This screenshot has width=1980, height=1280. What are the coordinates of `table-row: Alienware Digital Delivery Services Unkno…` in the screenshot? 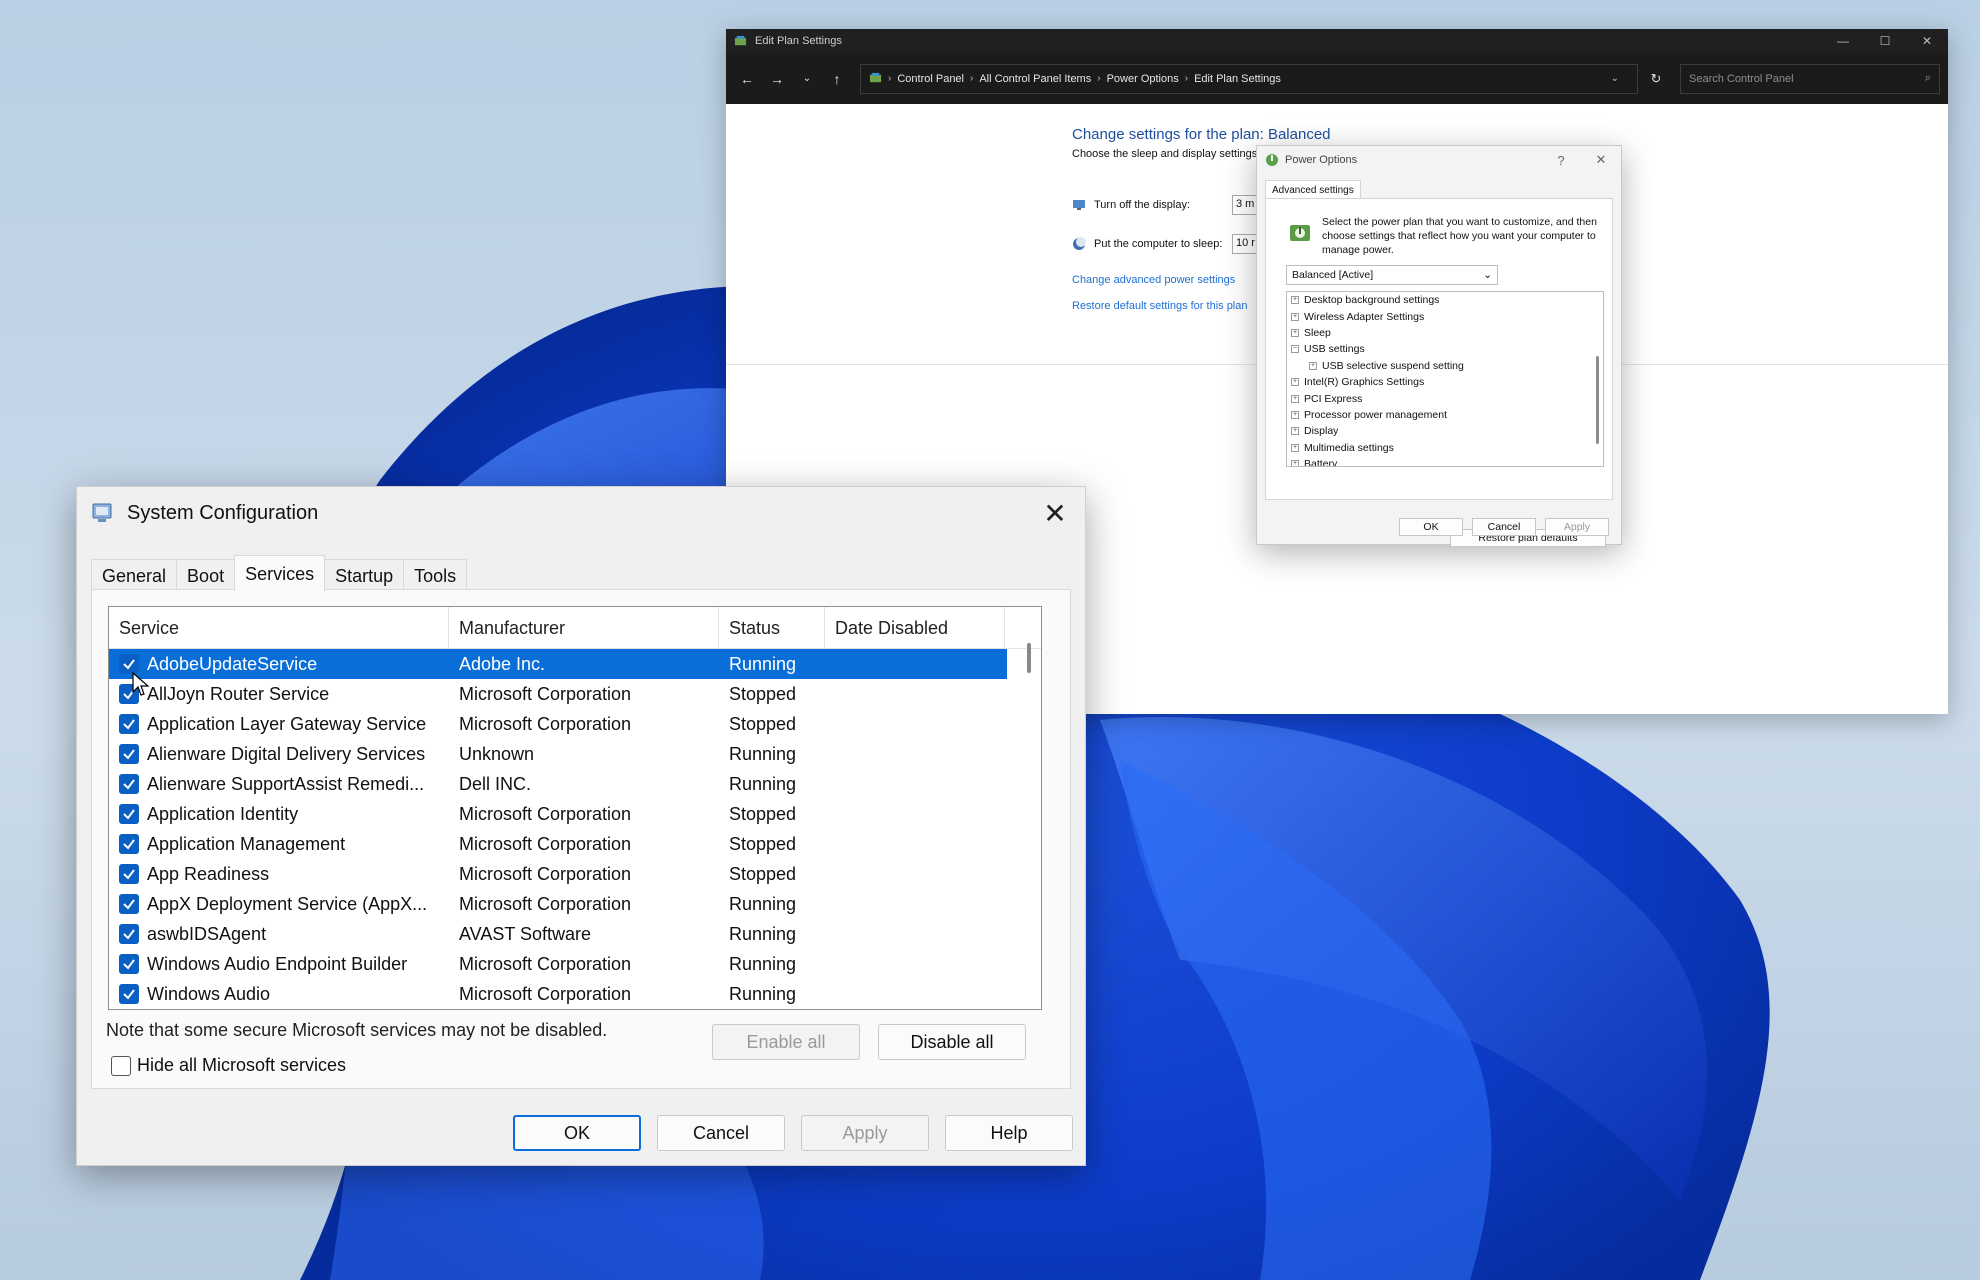 It's located at (575, 754).